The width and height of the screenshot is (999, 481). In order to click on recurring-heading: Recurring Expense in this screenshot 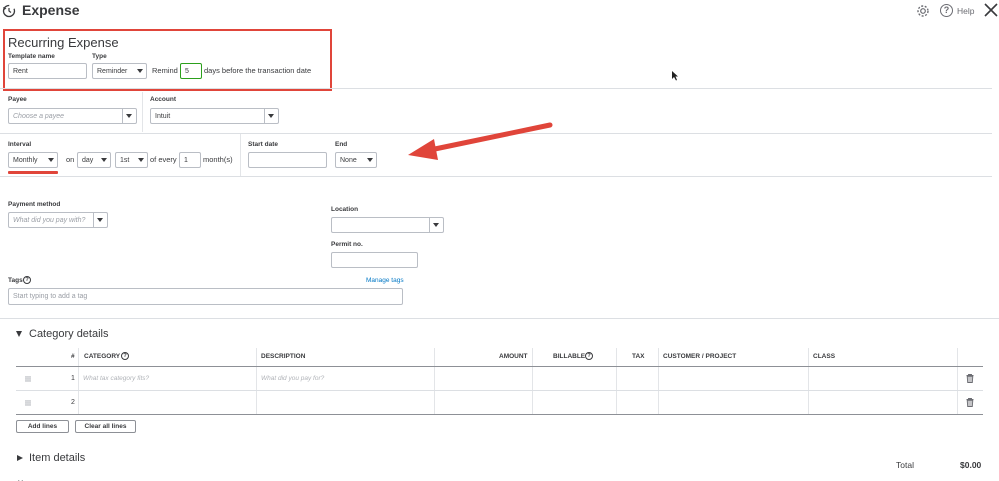, I will do `click(63, 42)`.